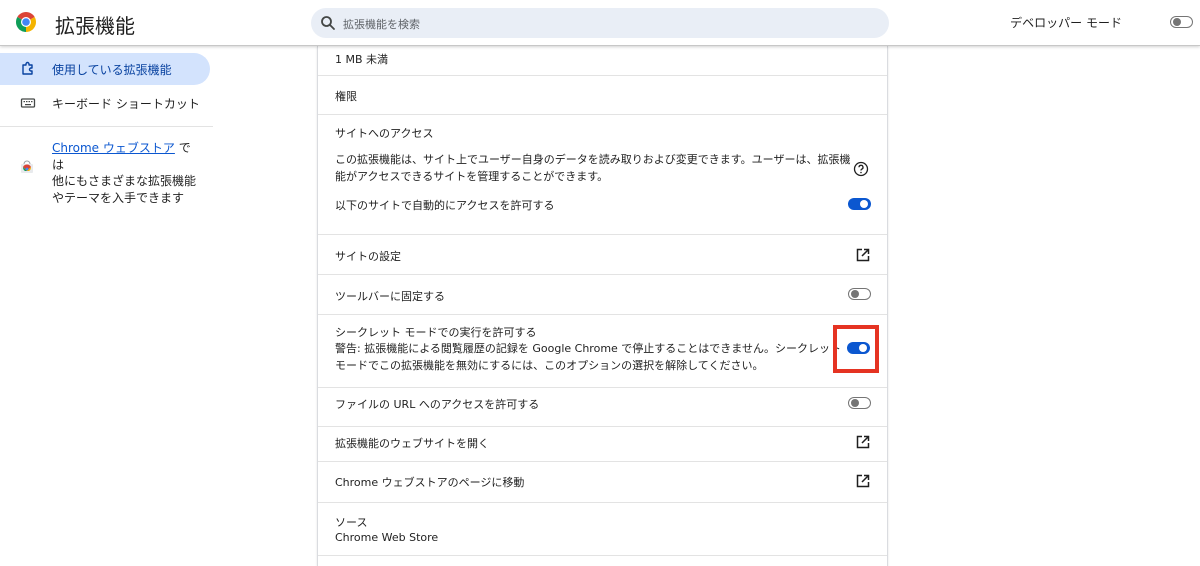 The height and width of the screenshot is (566, 1200). I want to click on highlight-box, so click(856, 349).